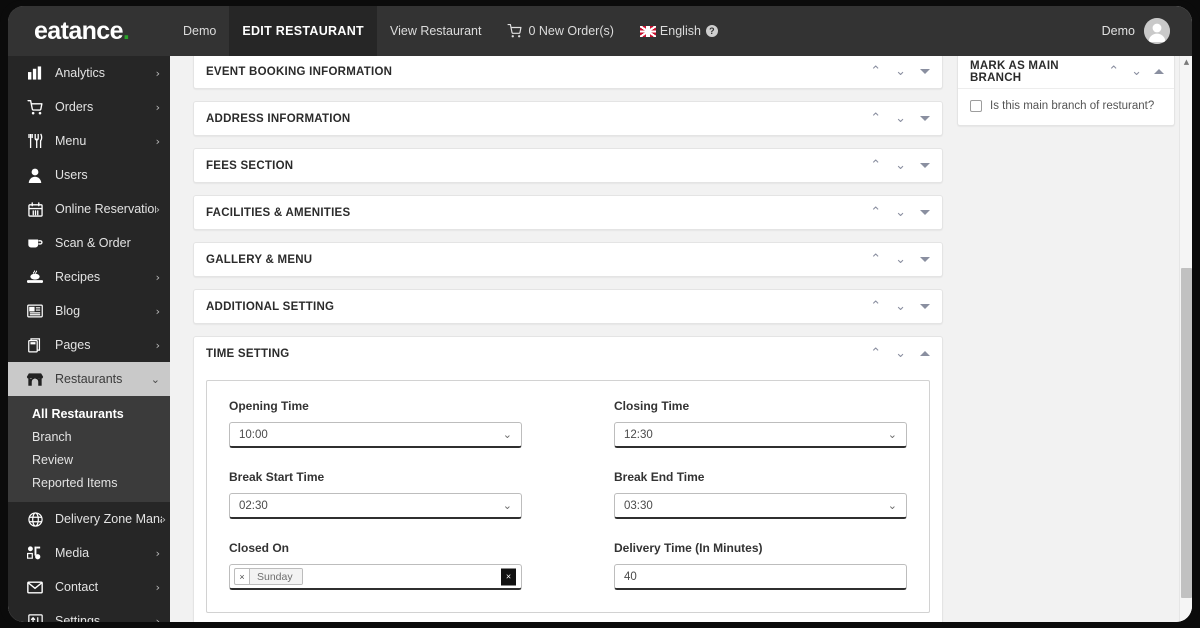 This screenshot has width=1200, height=628. Describe the element at coordinates (269, 406) in the screenshot. I see `field-label: Opening Time` at that location.